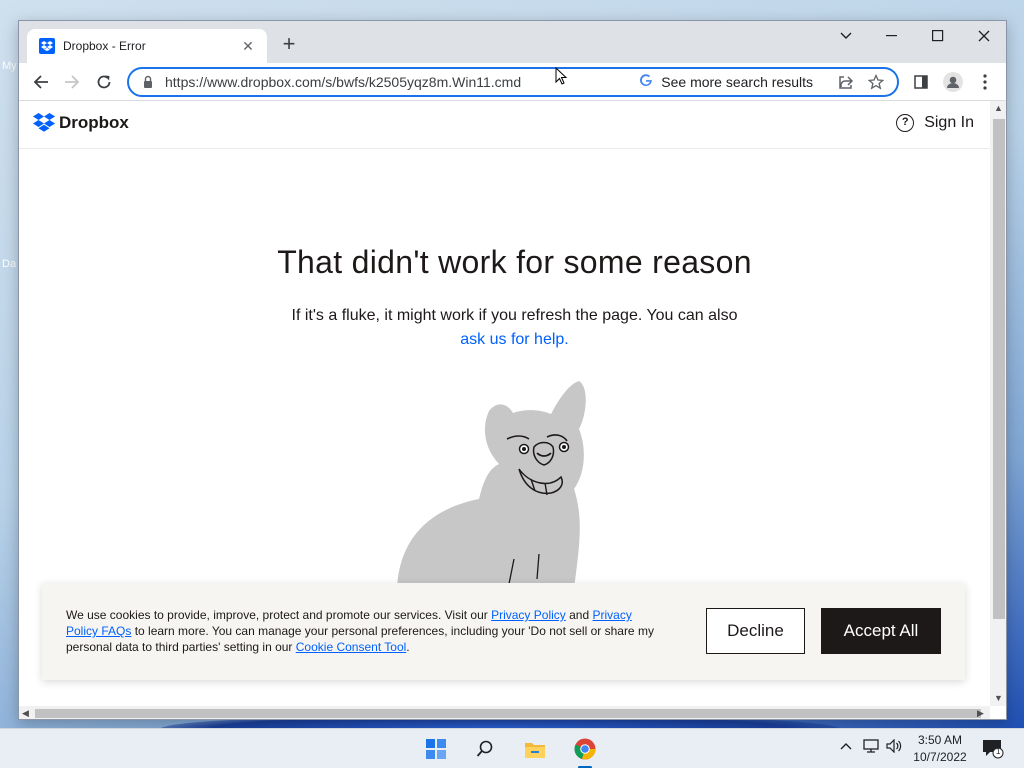  Describe the element at coordinates (436, 749) in the screenshot. I see `windows-start-icon` at that location.